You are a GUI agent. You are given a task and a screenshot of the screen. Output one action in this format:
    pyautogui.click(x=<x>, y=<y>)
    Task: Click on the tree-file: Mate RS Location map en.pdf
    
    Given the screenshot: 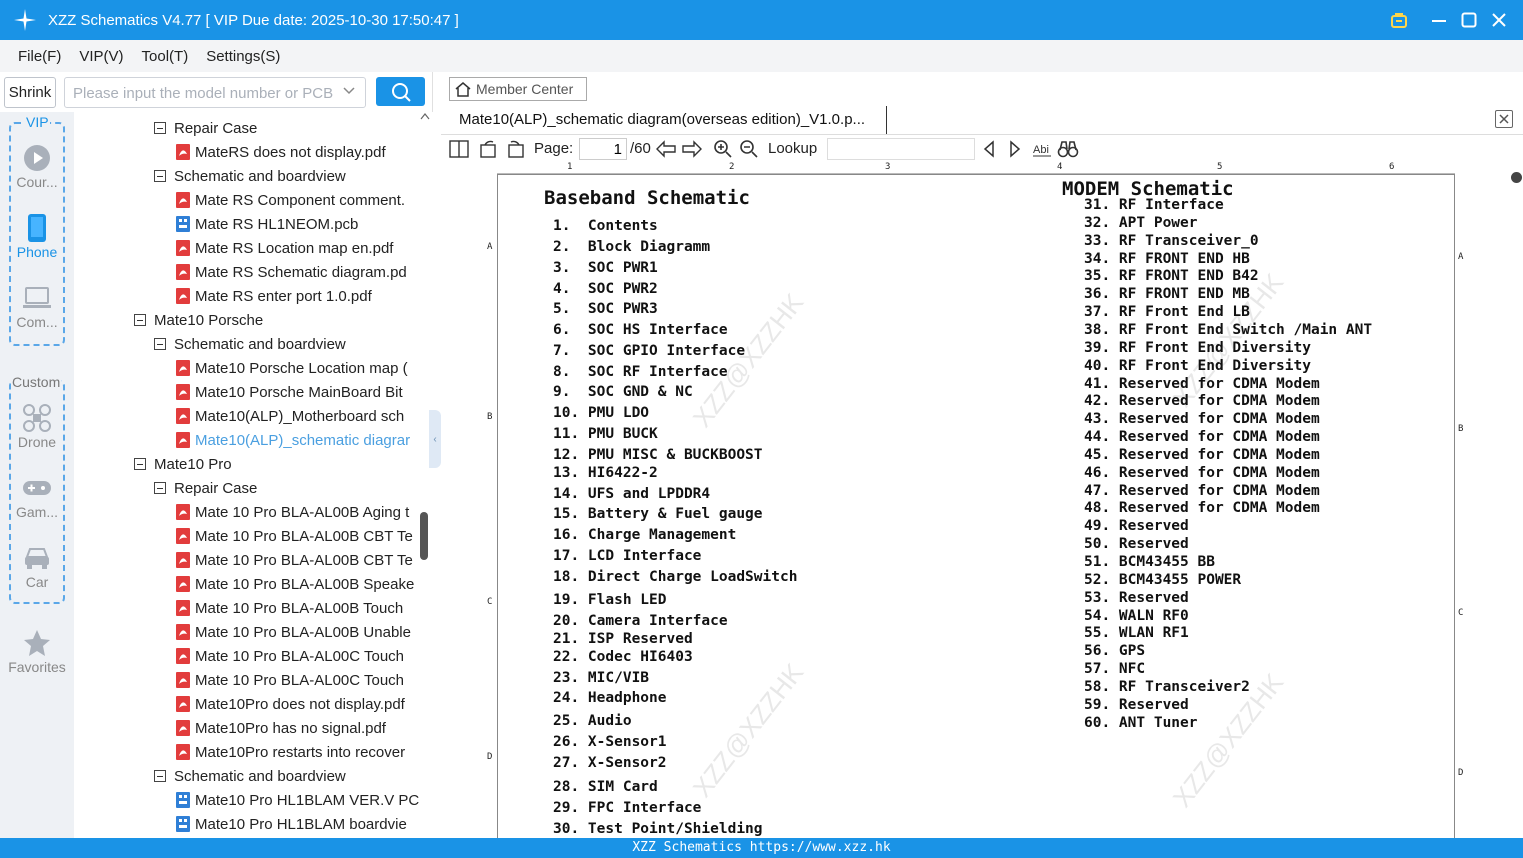 What is the action you would take?
    pyautogui.click(x=284, y=248)
    